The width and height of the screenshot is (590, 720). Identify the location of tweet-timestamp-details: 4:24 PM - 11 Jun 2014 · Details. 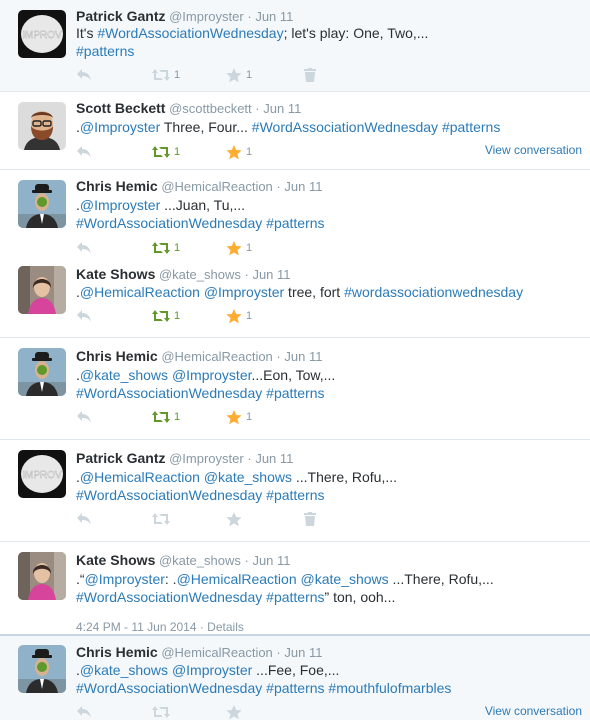
(160, 627).